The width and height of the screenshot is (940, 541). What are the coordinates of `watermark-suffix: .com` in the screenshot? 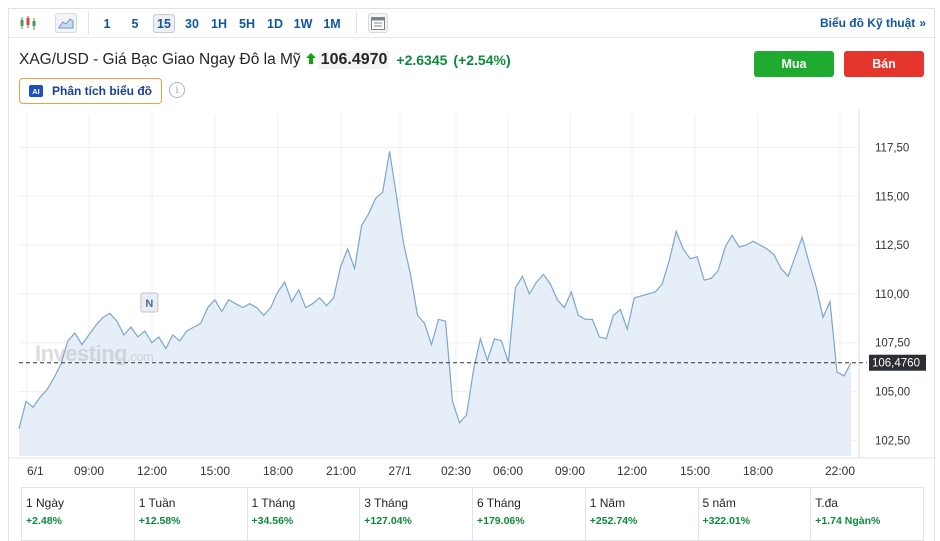 It's located at (140, 356).